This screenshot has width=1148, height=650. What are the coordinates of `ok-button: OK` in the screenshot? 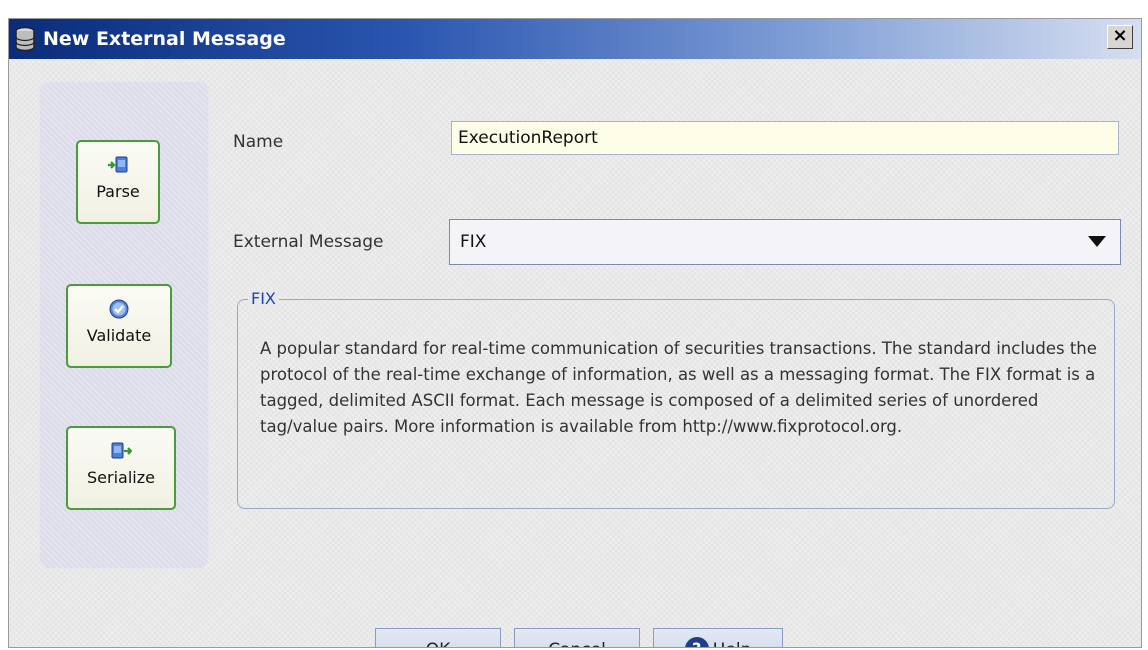 It's located at (438, 637).